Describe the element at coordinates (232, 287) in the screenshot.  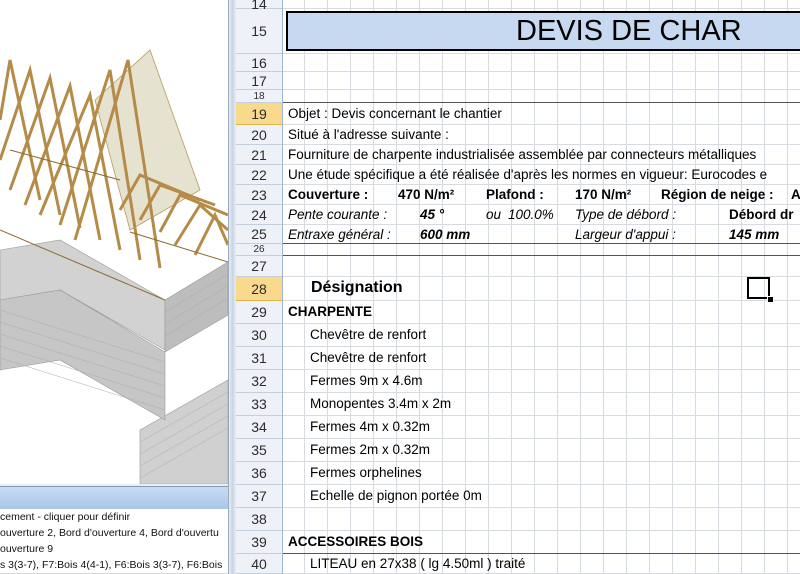
I see `panel-splitter` at that location.